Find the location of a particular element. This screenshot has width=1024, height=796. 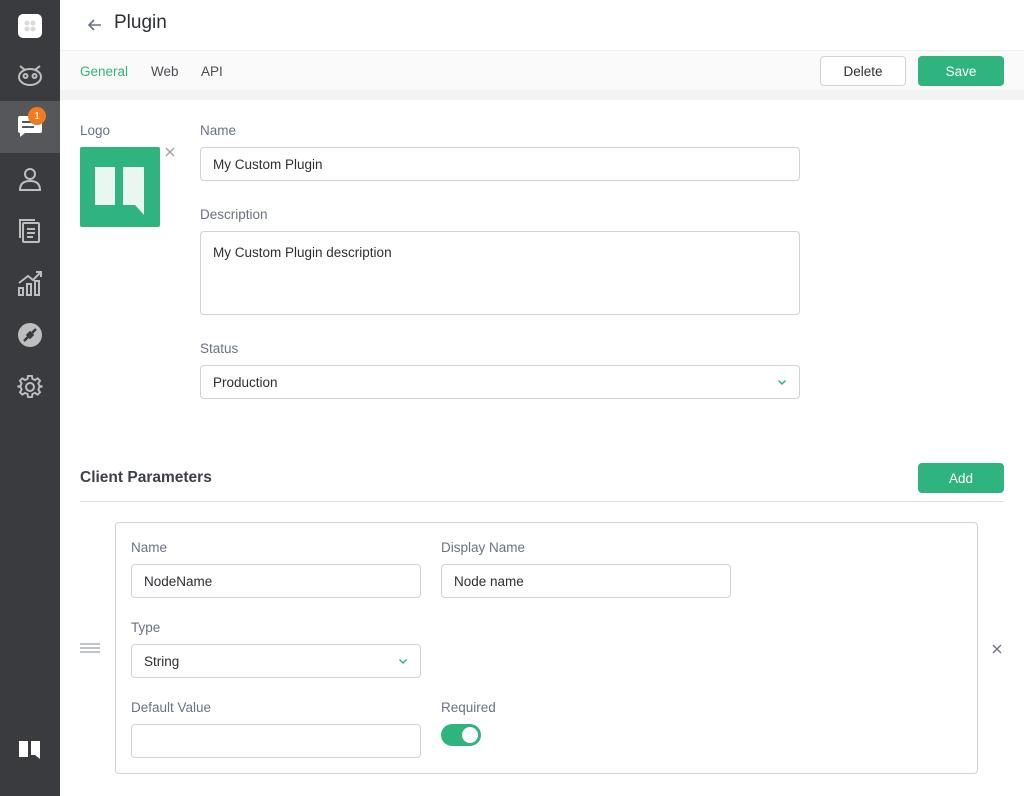

bot-icon is located at coordinates (30, 75).